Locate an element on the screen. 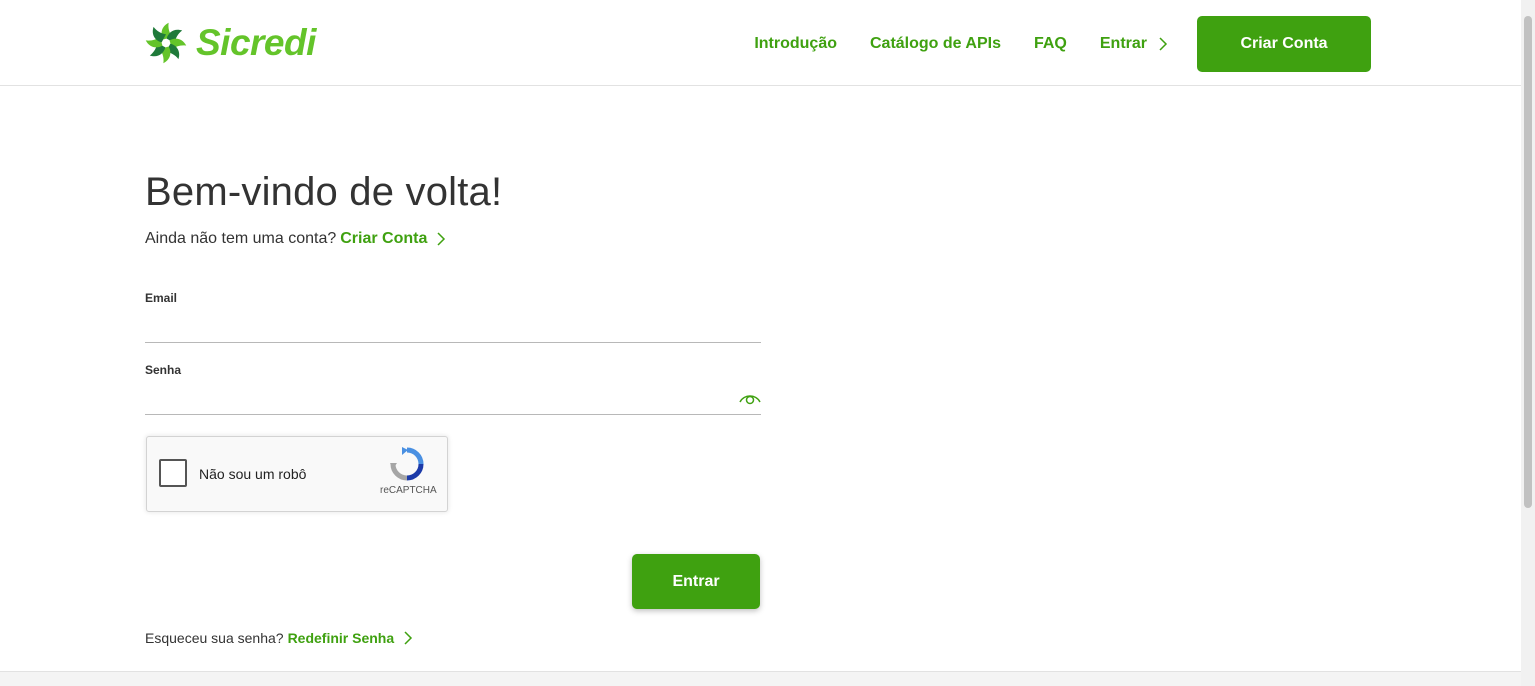  signup-prompt-text: Ainda não tem uma conta? is located at coordinates (241, 238).